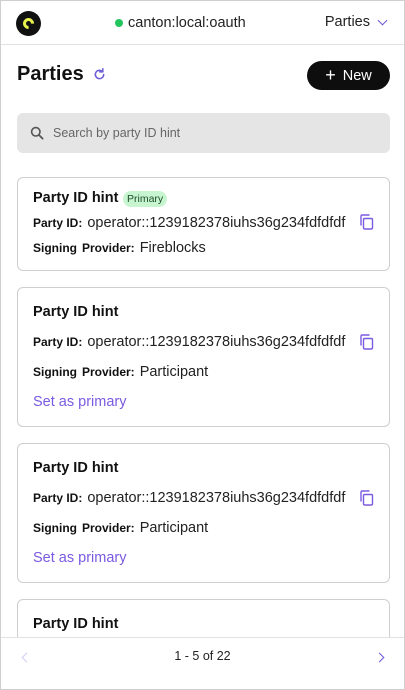 The width and height of the screenshot is (405, 690). I want to click on refresh-icon, so click(99, 74).